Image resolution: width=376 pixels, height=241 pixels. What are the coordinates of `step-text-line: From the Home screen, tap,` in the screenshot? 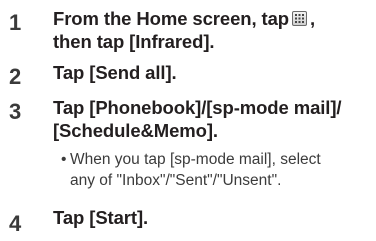 It's located at (184, 19).